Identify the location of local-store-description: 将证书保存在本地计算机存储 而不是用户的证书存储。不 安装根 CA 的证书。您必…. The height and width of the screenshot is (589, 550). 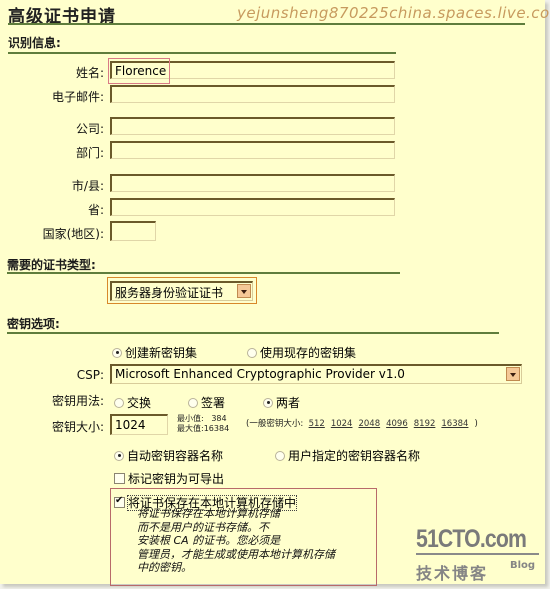
(236, 540).